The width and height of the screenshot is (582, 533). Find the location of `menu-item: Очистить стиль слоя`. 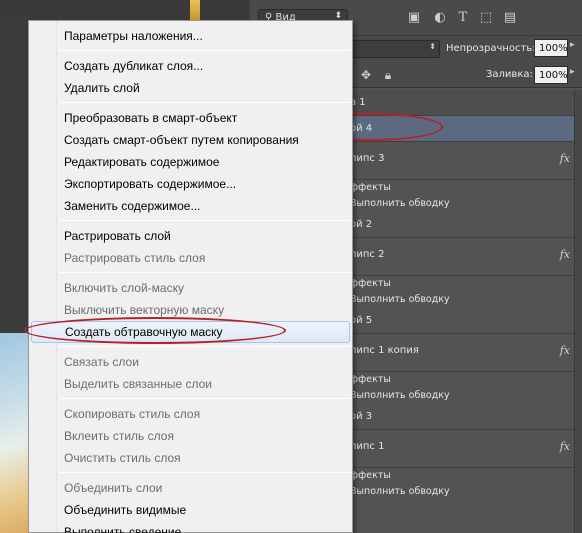

menu-item: Очистить стиль слоя is located at coordinates (122, 458).